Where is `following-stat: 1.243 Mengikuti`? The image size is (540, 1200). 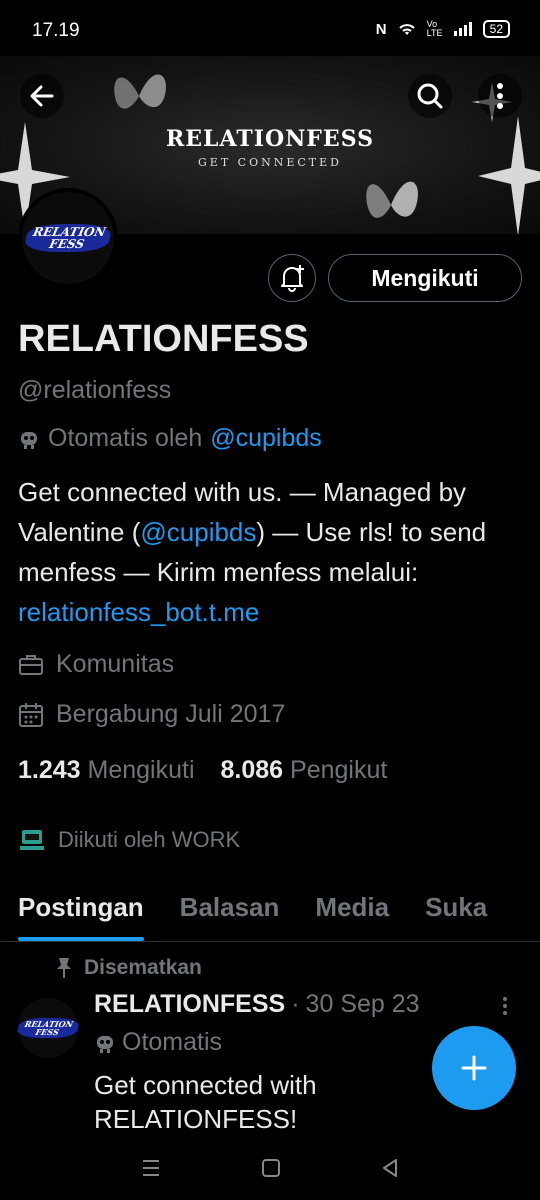
following-stat: 1.243 Mengikuti is located at coordinates (106, 770).